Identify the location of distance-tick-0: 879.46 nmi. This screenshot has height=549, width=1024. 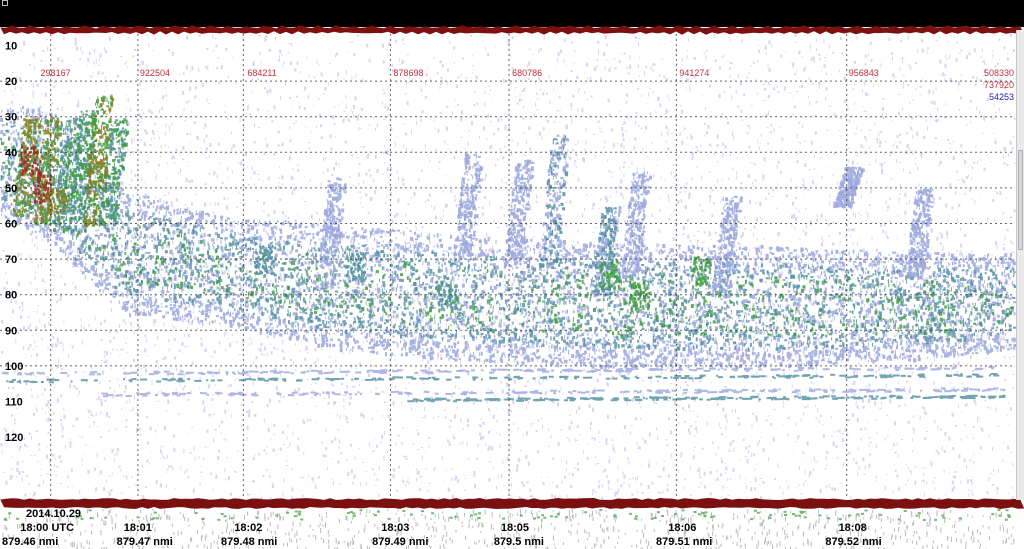
(30, 542).